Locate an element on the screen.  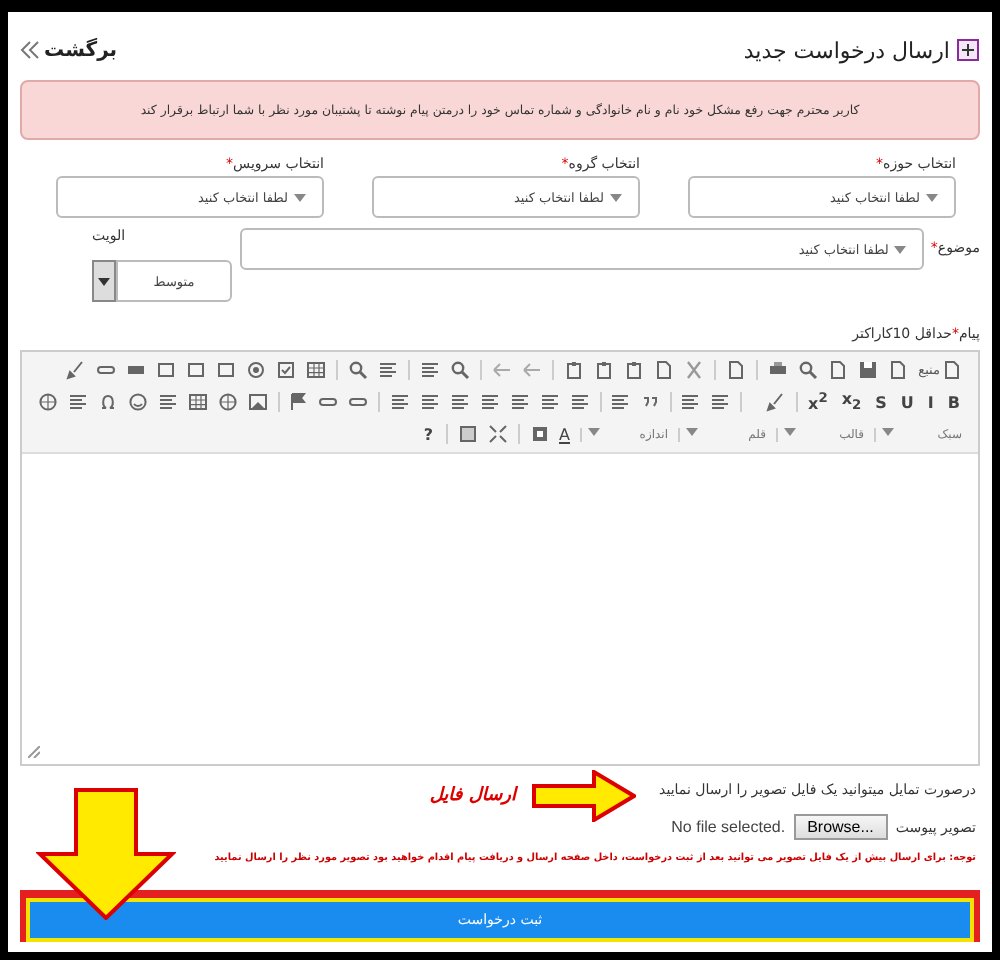
resize-grip-icon is located at coordinates (34, 752).